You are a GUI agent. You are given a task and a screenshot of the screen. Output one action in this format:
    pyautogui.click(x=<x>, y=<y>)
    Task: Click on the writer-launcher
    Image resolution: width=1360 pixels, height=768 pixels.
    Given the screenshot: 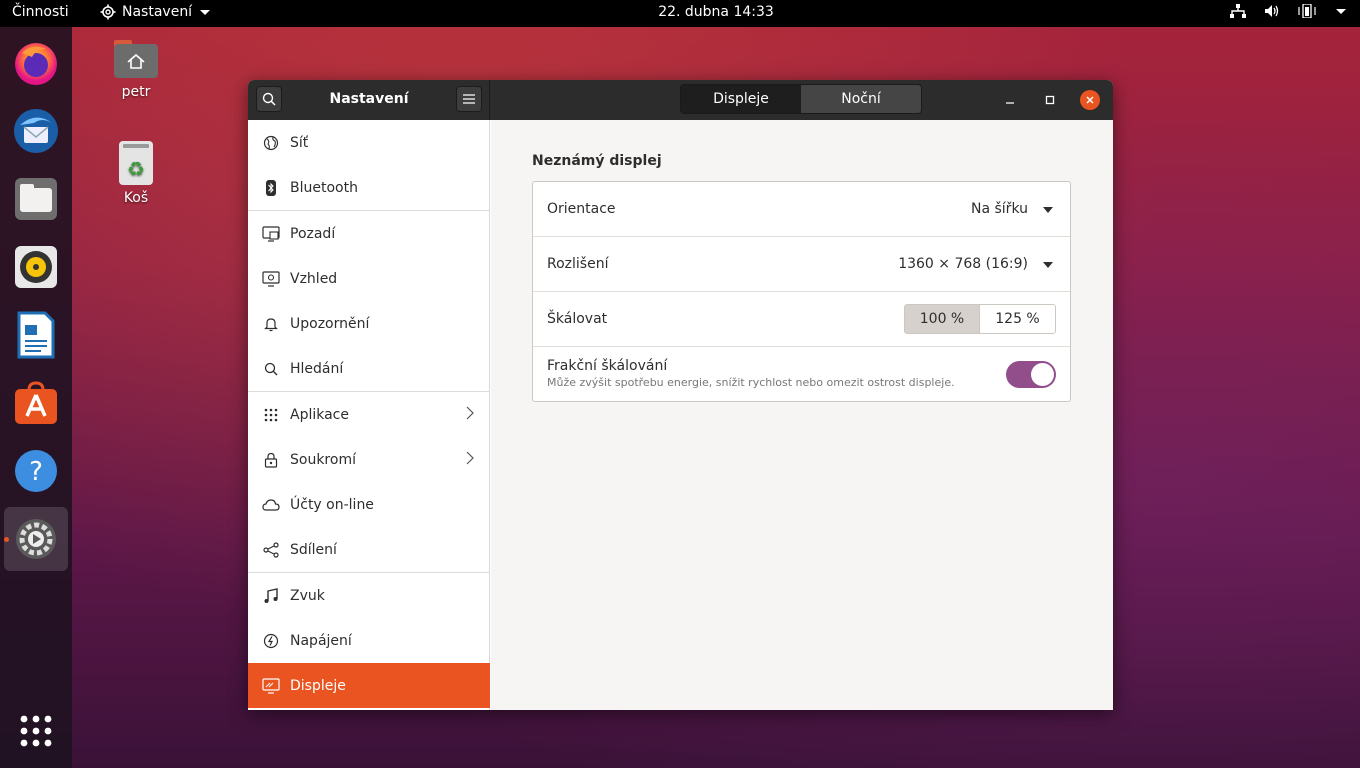 What is the action you would take?
    pyautogui.click(x=36, y=335)
    